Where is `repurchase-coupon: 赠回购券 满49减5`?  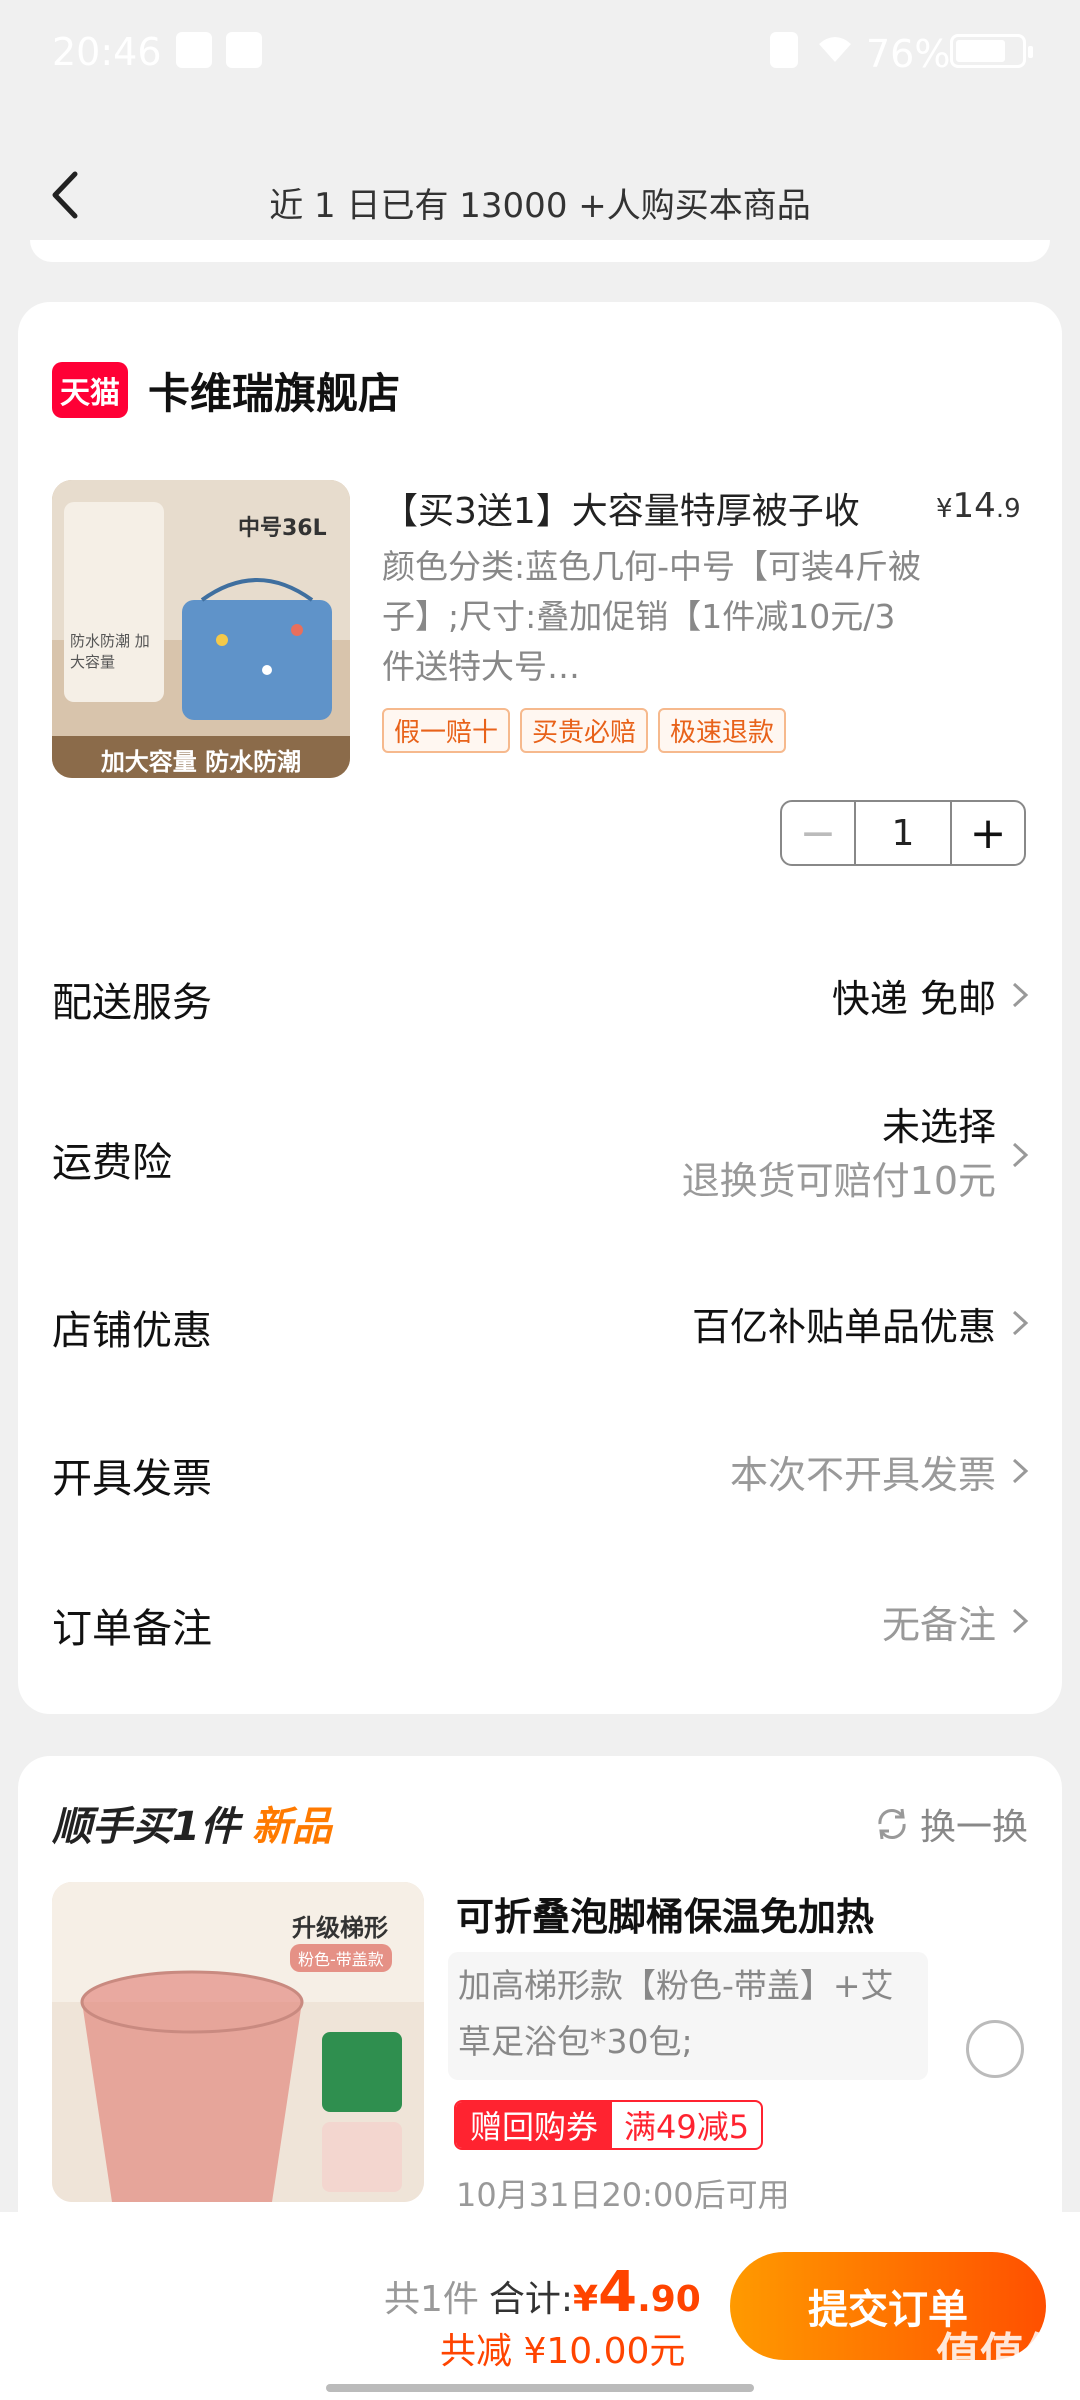
repurchase-coupon: 赠回购券 满49减5 is located at coordinates (609, 2125).